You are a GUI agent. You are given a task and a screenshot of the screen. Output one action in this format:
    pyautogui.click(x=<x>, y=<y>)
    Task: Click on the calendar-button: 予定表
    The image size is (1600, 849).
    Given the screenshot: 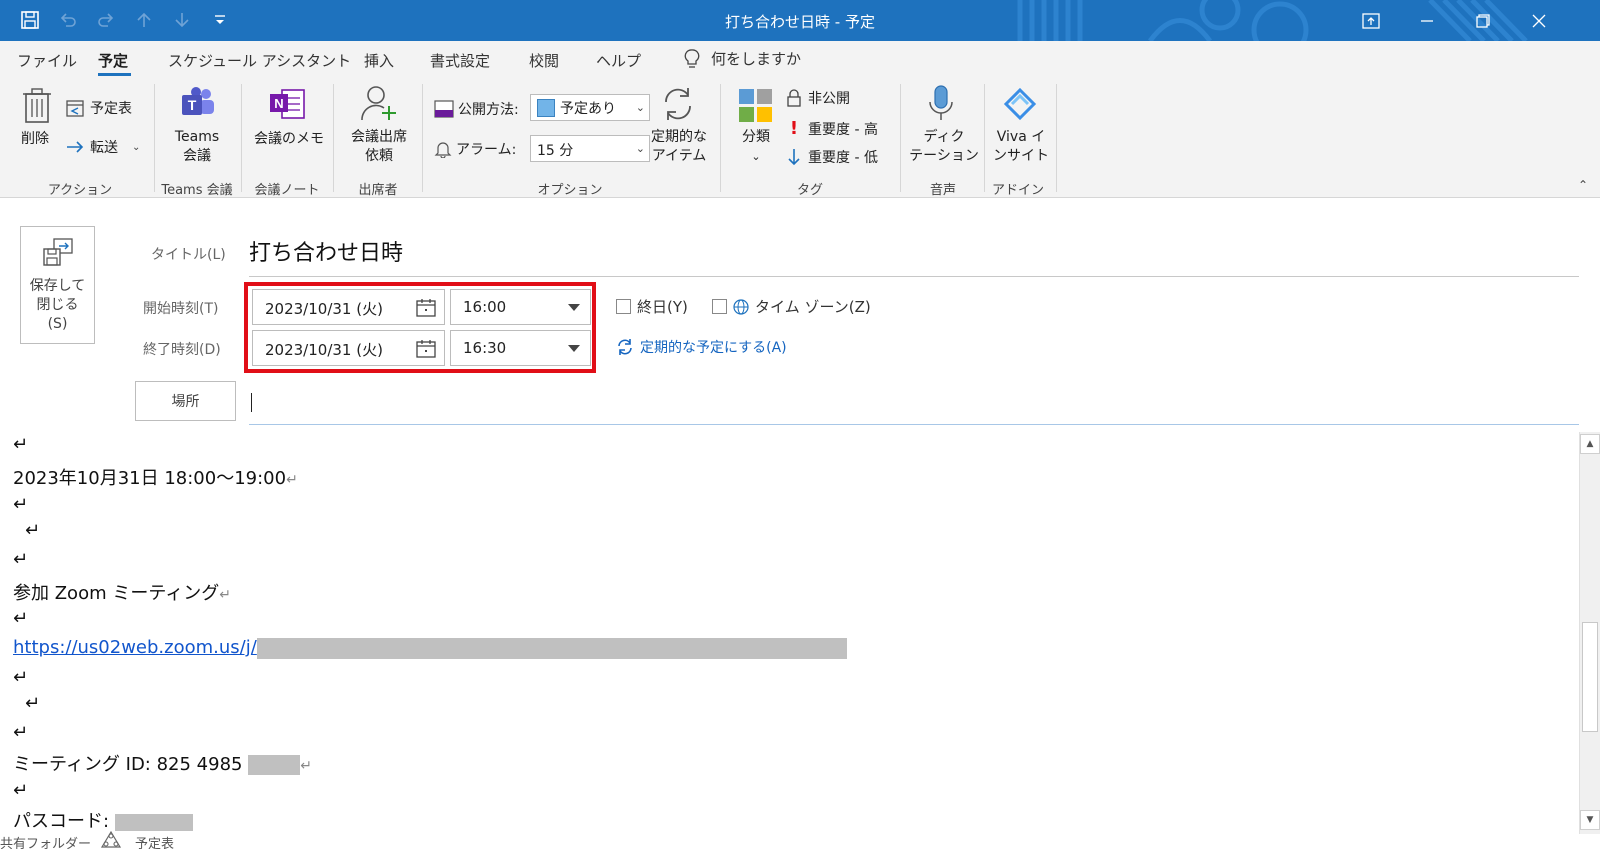 What is the action you would take?
    pyautogui.click(x=99, y=108)
    